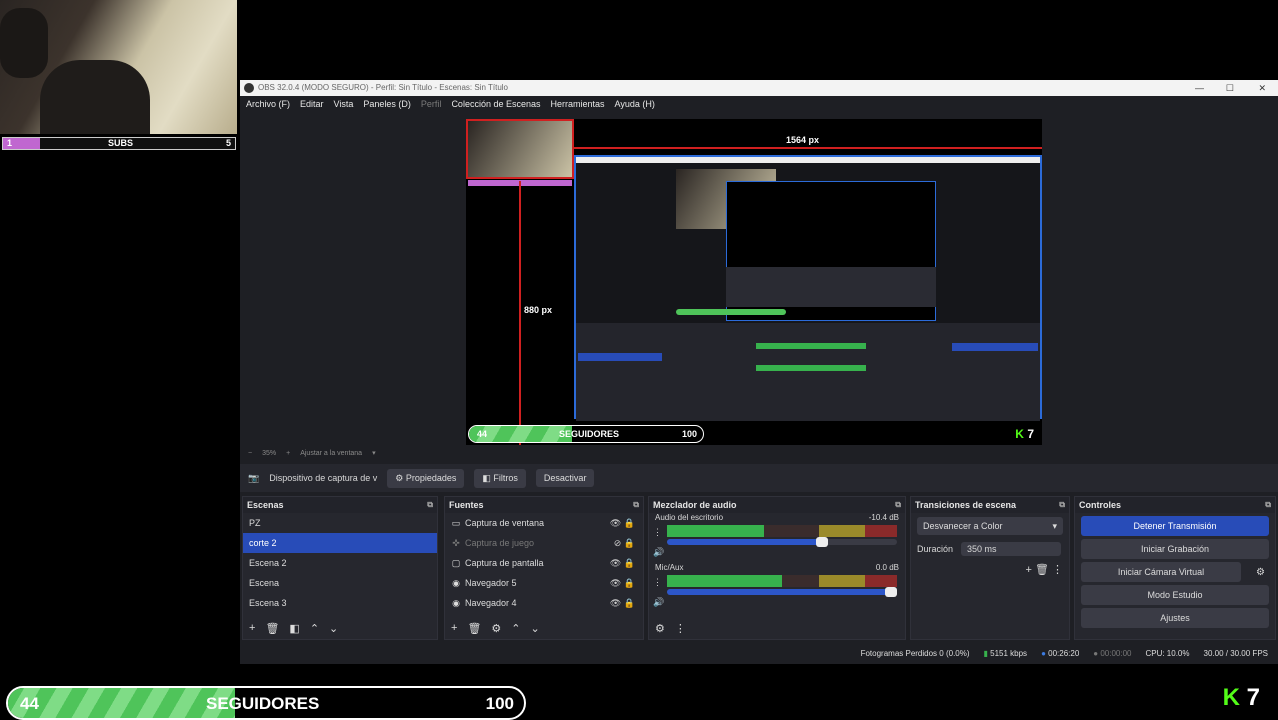 The width and height of the screenshot is (1278, 720). I want to click on channel-header: Audio del escritorio -10.4 dB, so click(777, 519).